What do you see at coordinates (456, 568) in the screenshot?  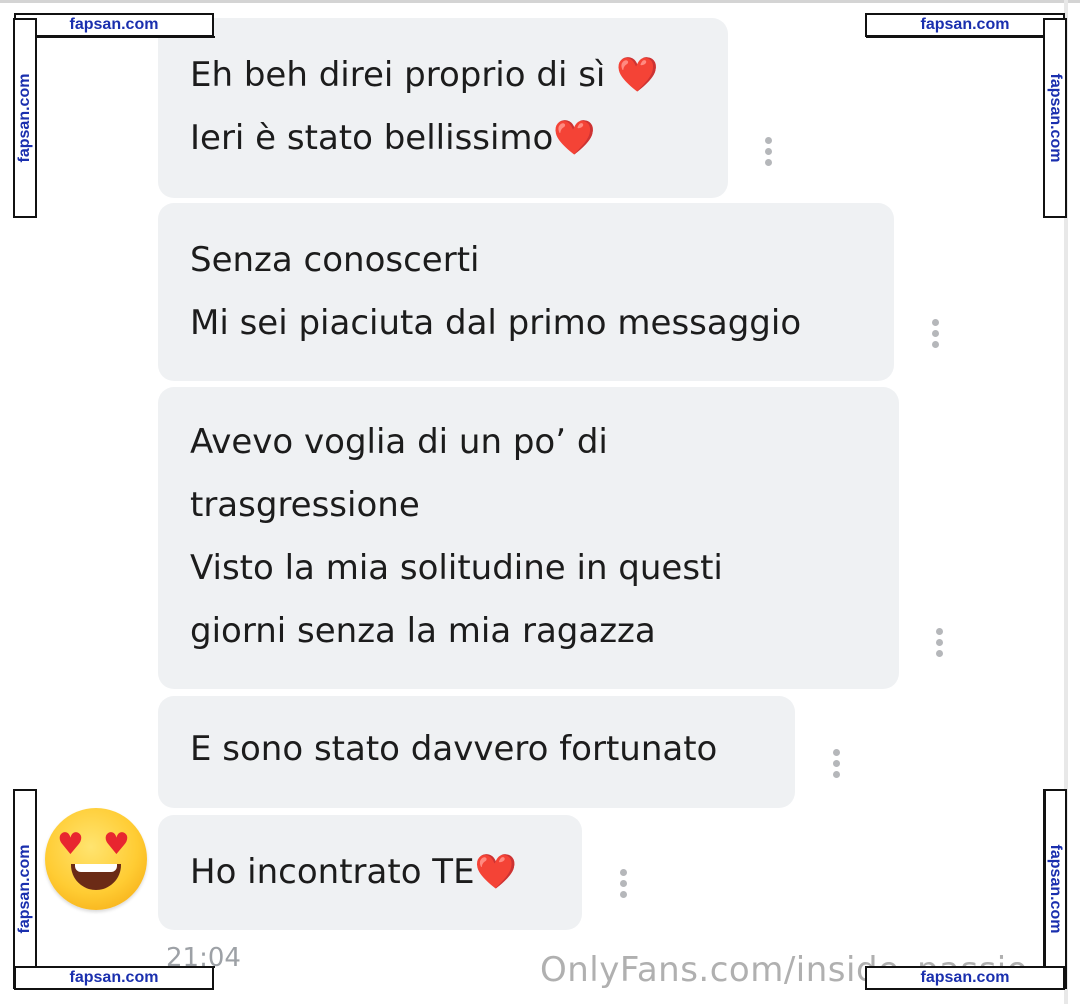 I see `message-text: Visto la mia solitudine in questi` at bounding box center [456, 568].